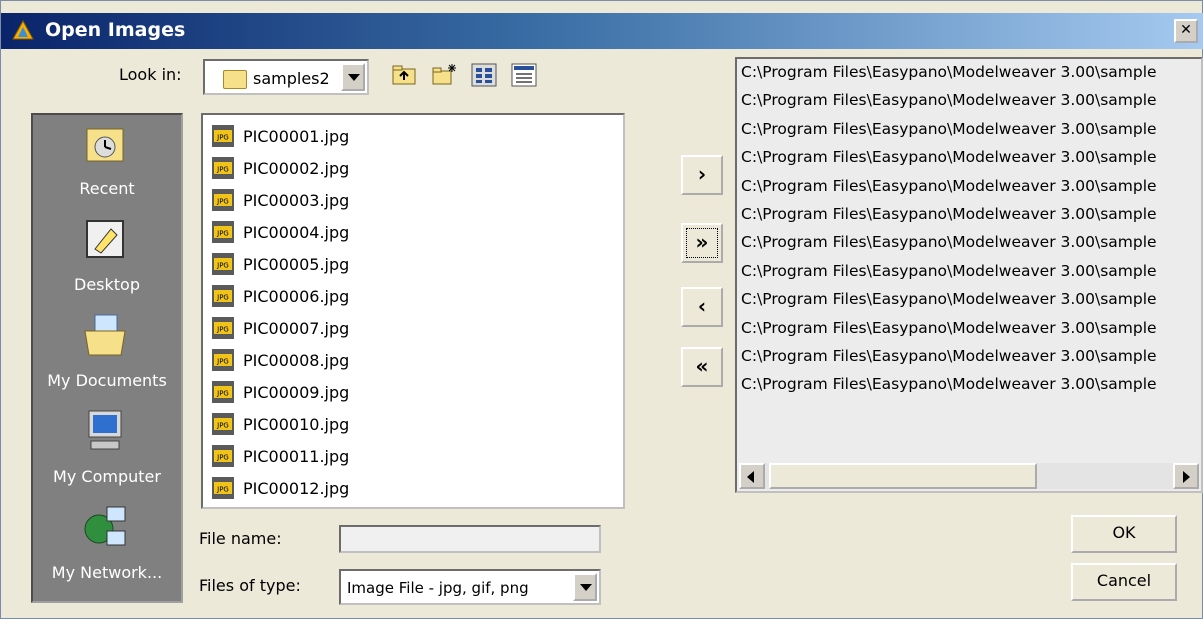 Image resolution: width=1203 pixels, height=619 pixels. I want to click on look-in-value: samples2, so click(291, 78).